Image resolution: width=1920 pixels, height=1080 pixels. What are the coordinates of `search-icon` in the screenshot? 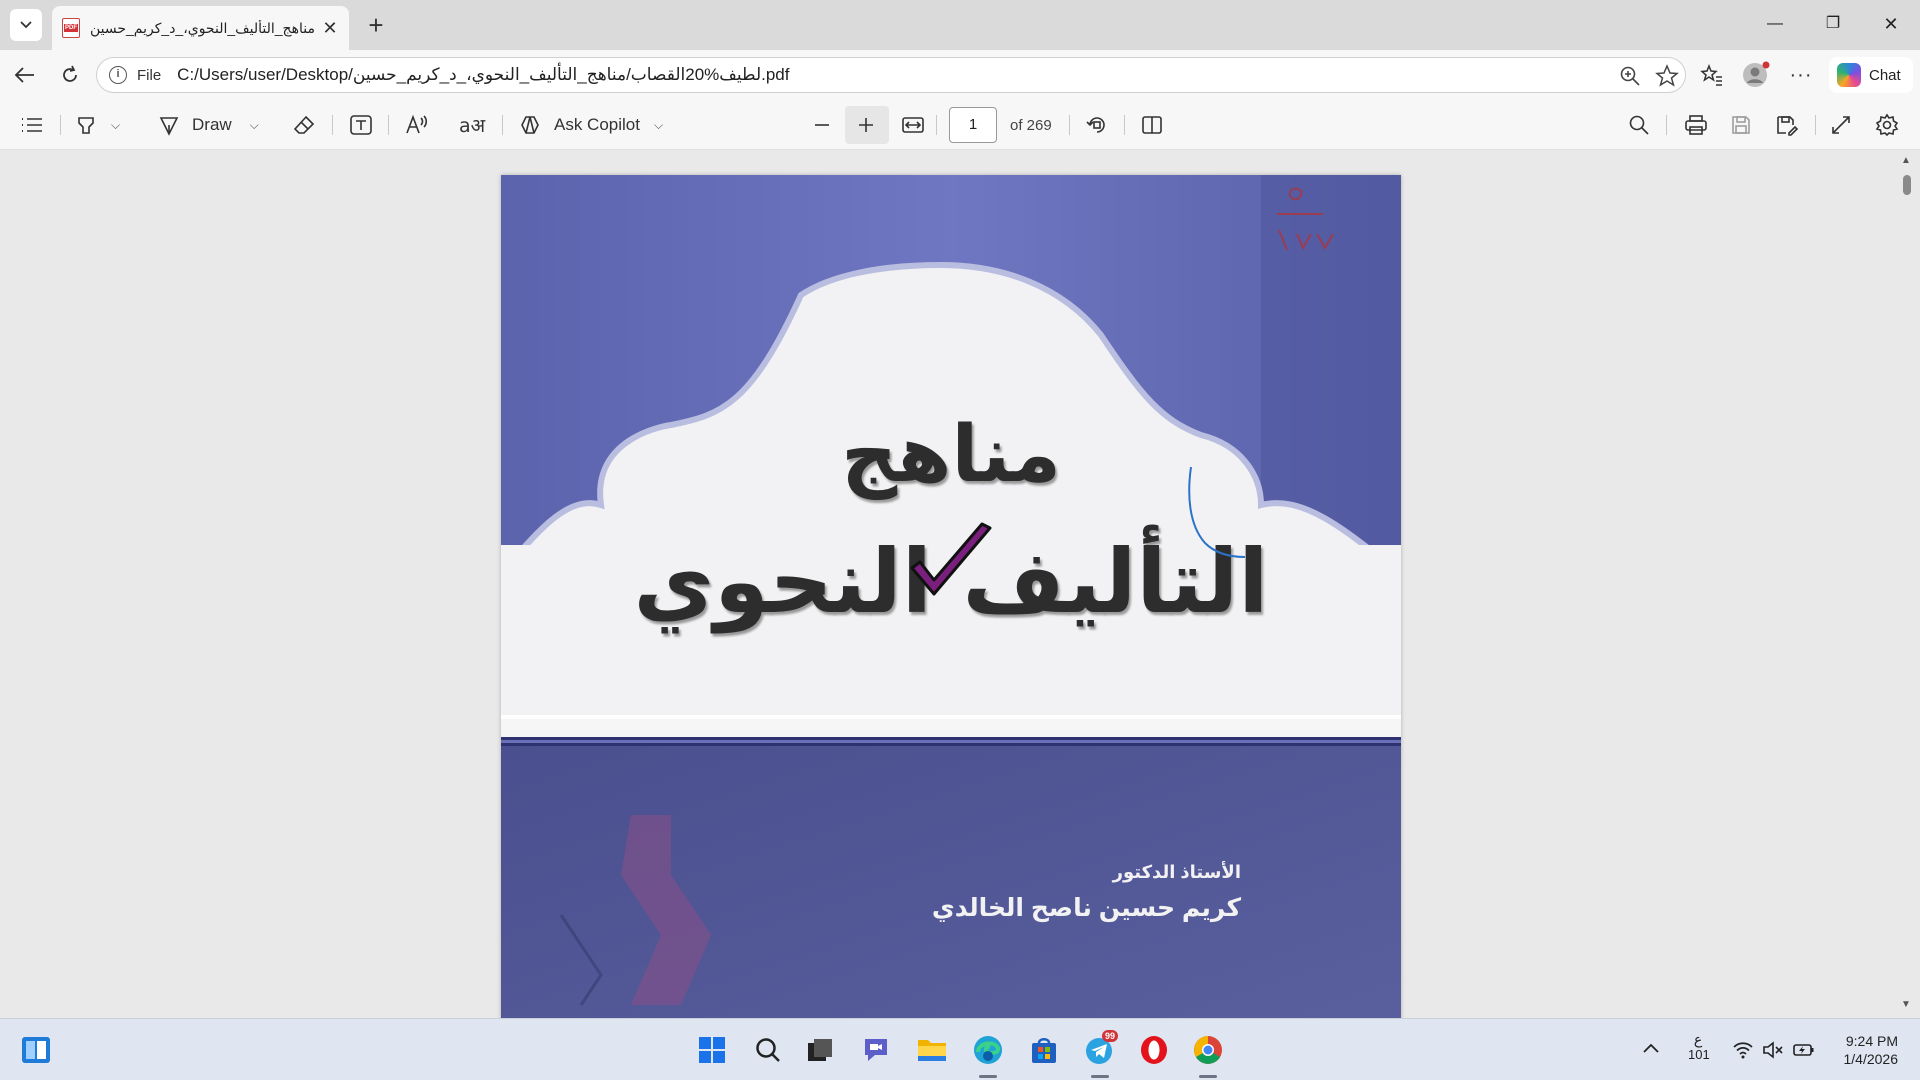 It's located at (768, 1050).